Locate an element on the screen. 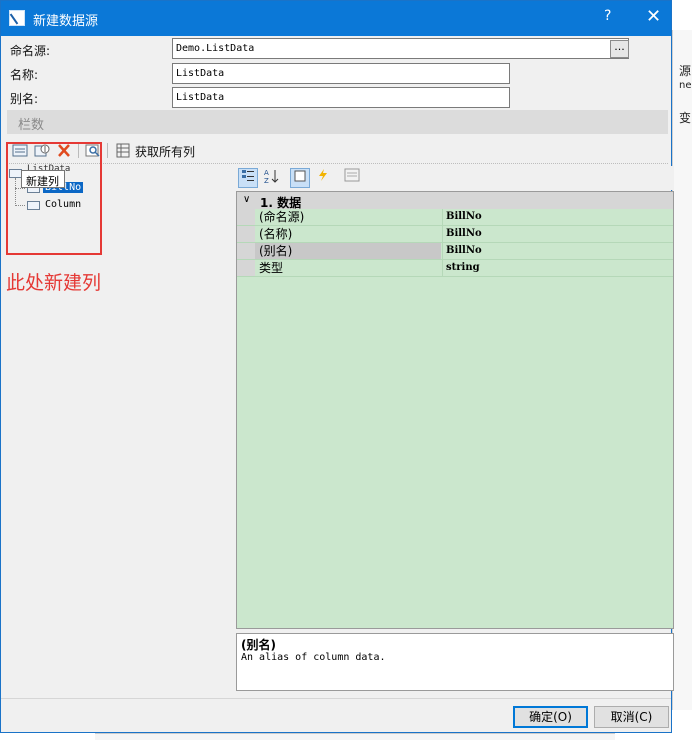 This screenshot has width=692, height=740. property-row-selected: (别名) BillNo is located at coordinates (455, 251).